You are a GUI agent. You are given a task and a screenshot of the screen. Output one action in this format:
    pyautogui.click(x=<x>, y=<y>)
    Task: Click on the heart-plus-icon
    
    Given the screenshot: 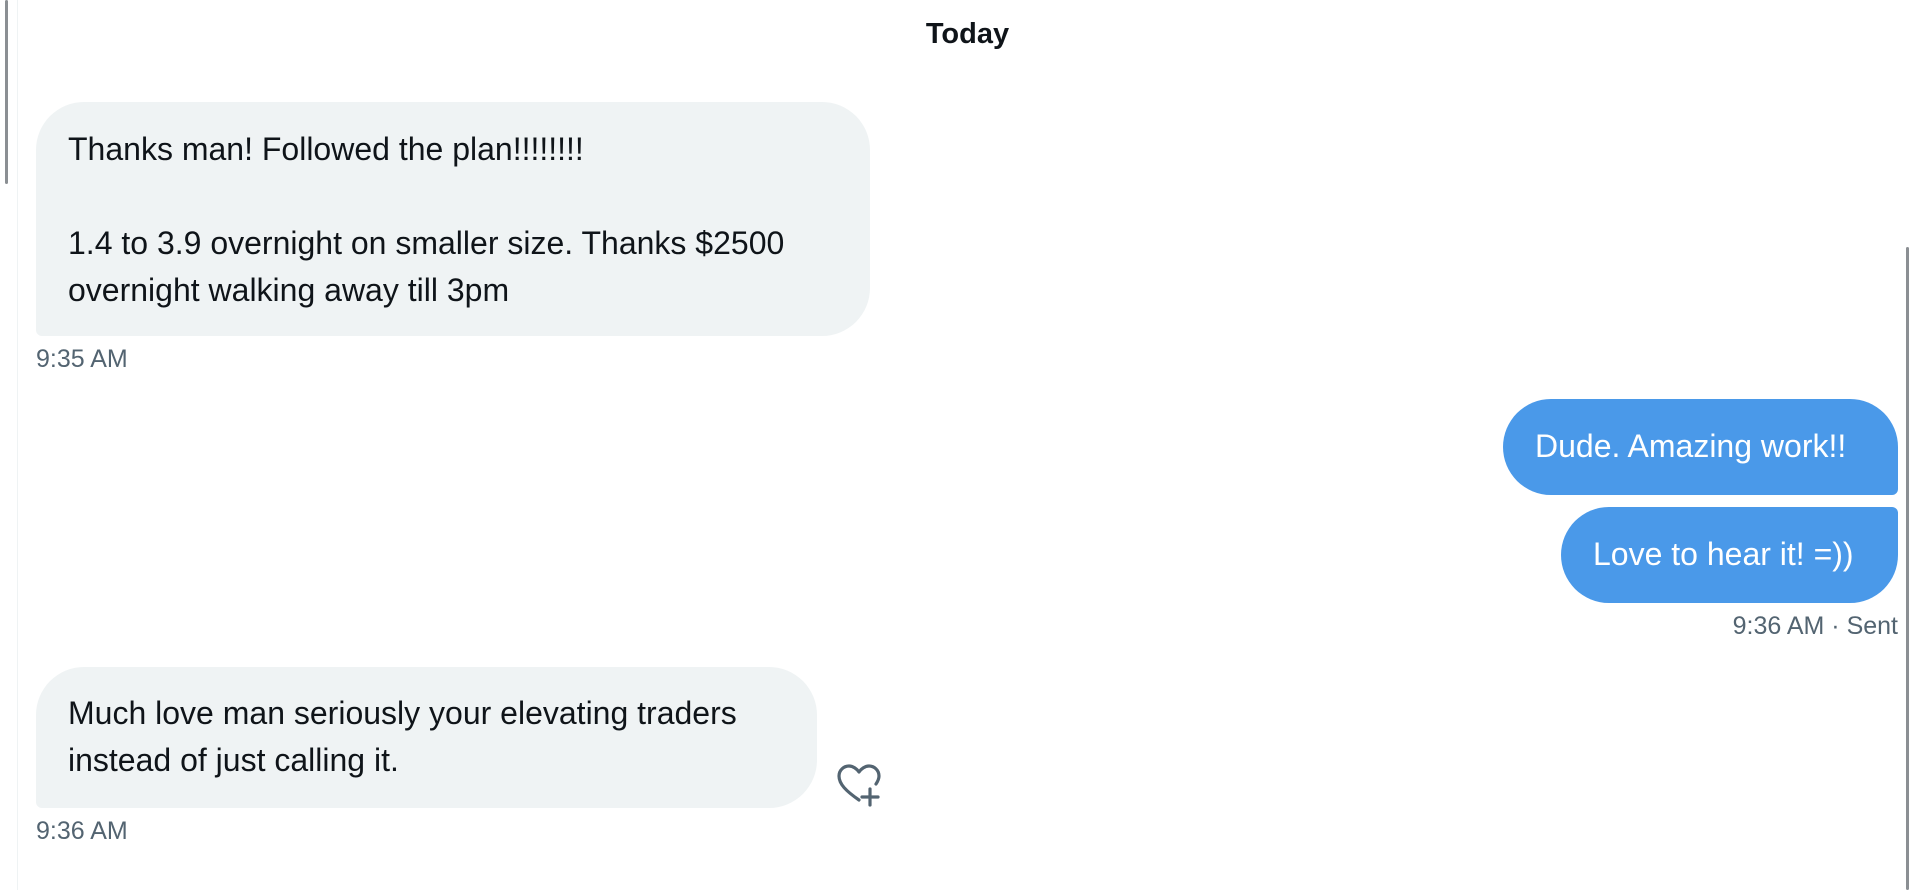 What is the action you would take?
    pyautogui.click(x=859, y=785)
    